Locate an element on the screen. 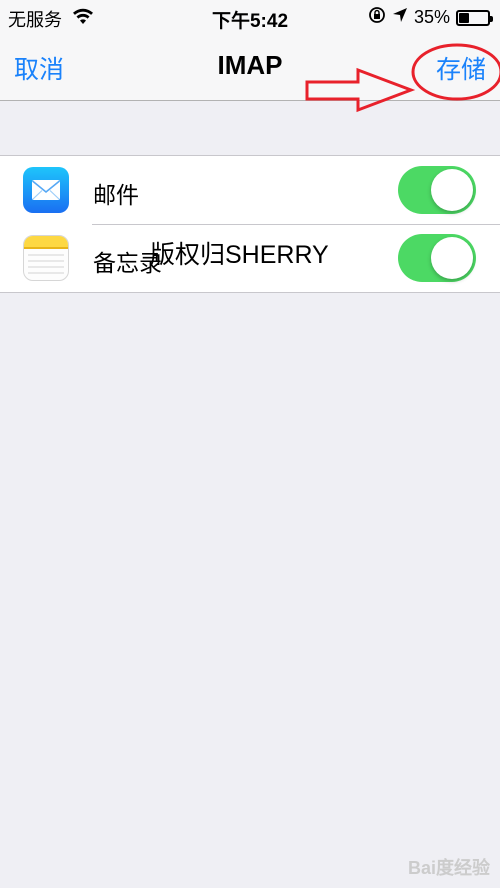 Image resolution: width=500 pixels, height=888 pixels. mail-label: 邮件 is located at coordinates (116, 195).